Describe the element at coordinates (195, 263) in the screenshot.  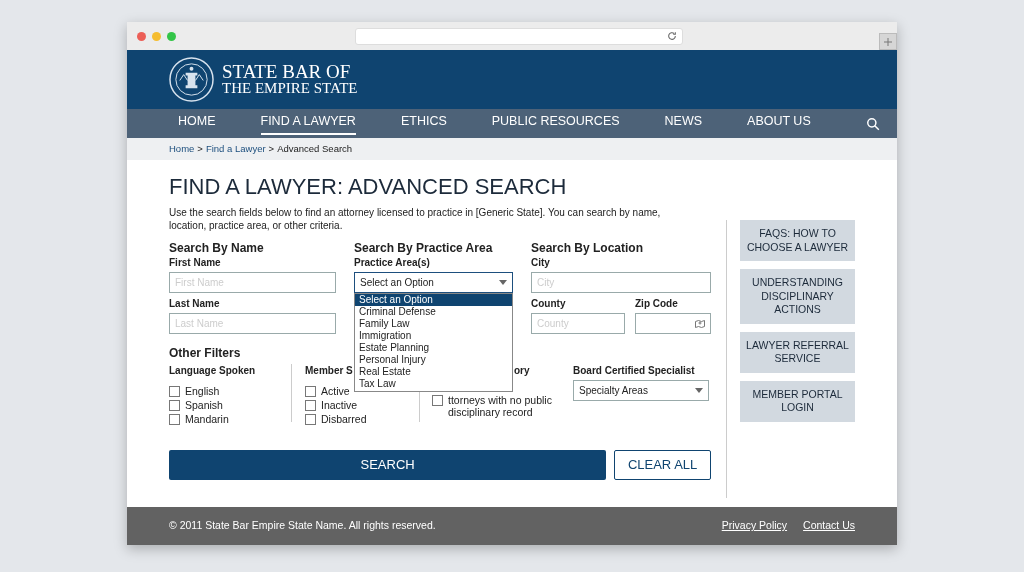
I see `field-label: First Name` at that location.